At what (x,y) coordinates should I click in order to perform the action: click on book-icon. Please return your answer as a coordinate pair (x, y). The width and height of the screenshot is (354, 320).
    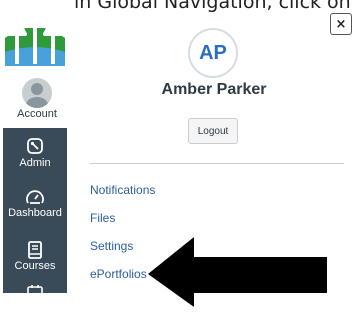
    Looking at the image, I should click on (35, 250).